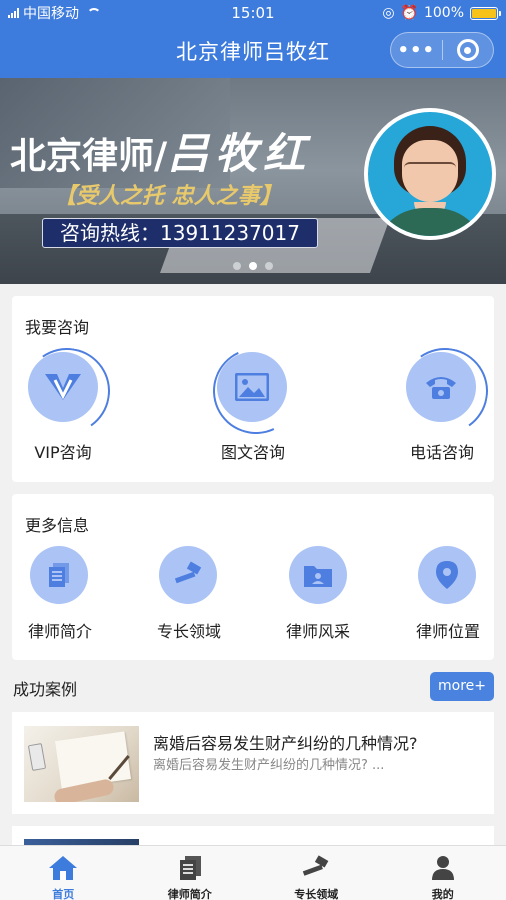 The height and width of the screenshot is (900, 506). Describe the element at coordinates (13, 13) in the screenshot. I see `signal-icon` at that location.